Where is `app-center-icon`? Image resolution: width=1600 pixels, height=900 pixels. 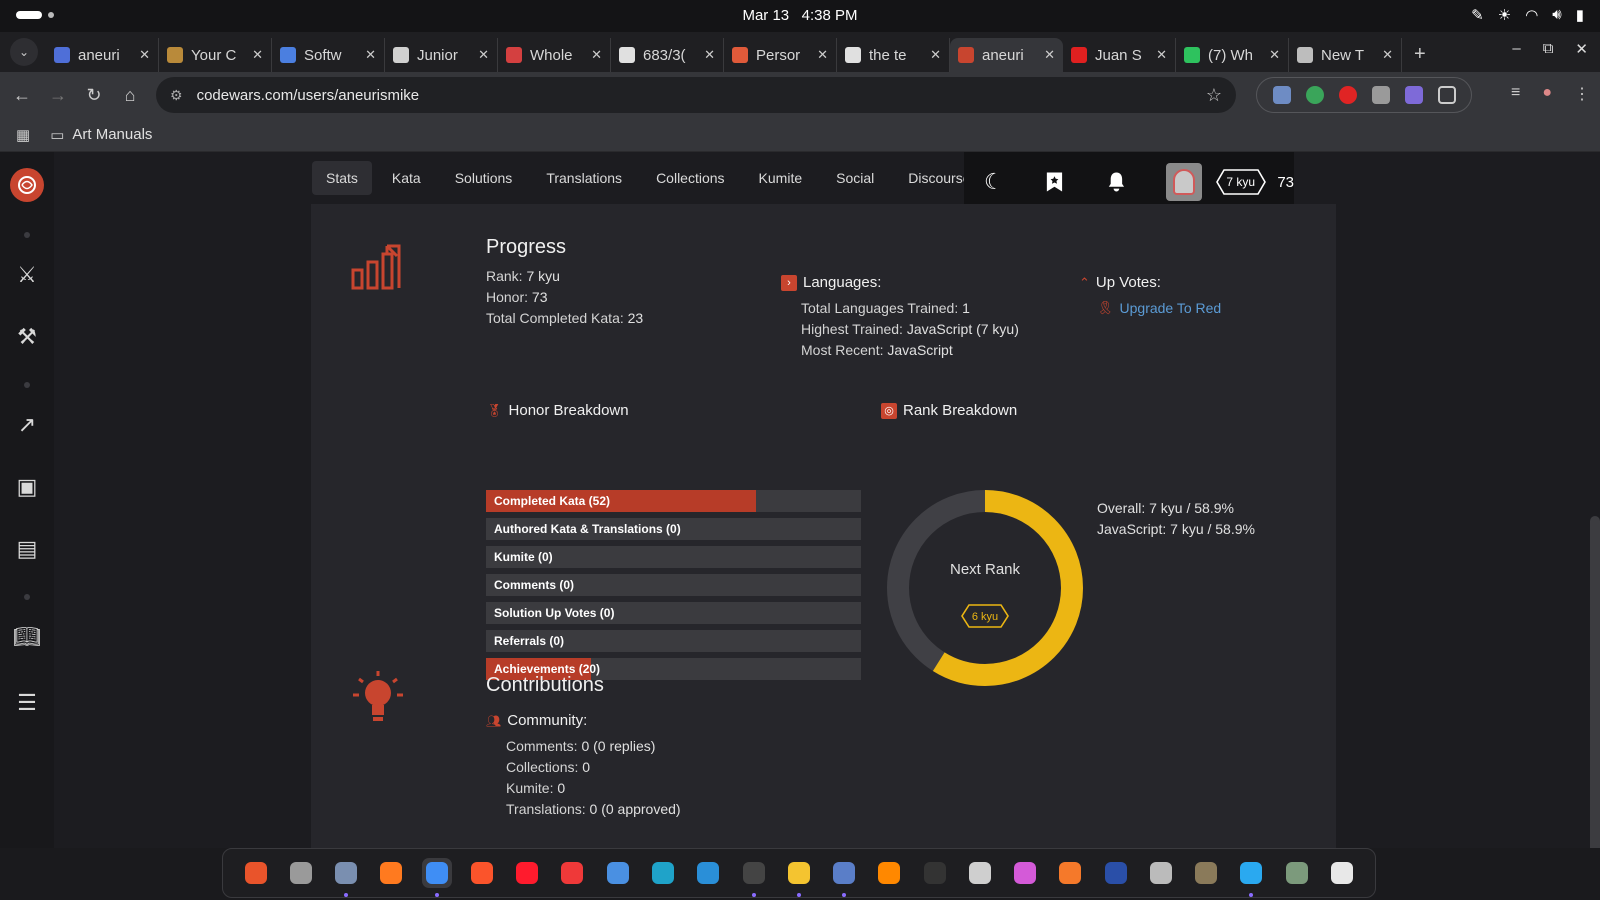
app-center-icon is located at coordinates (256, 873).